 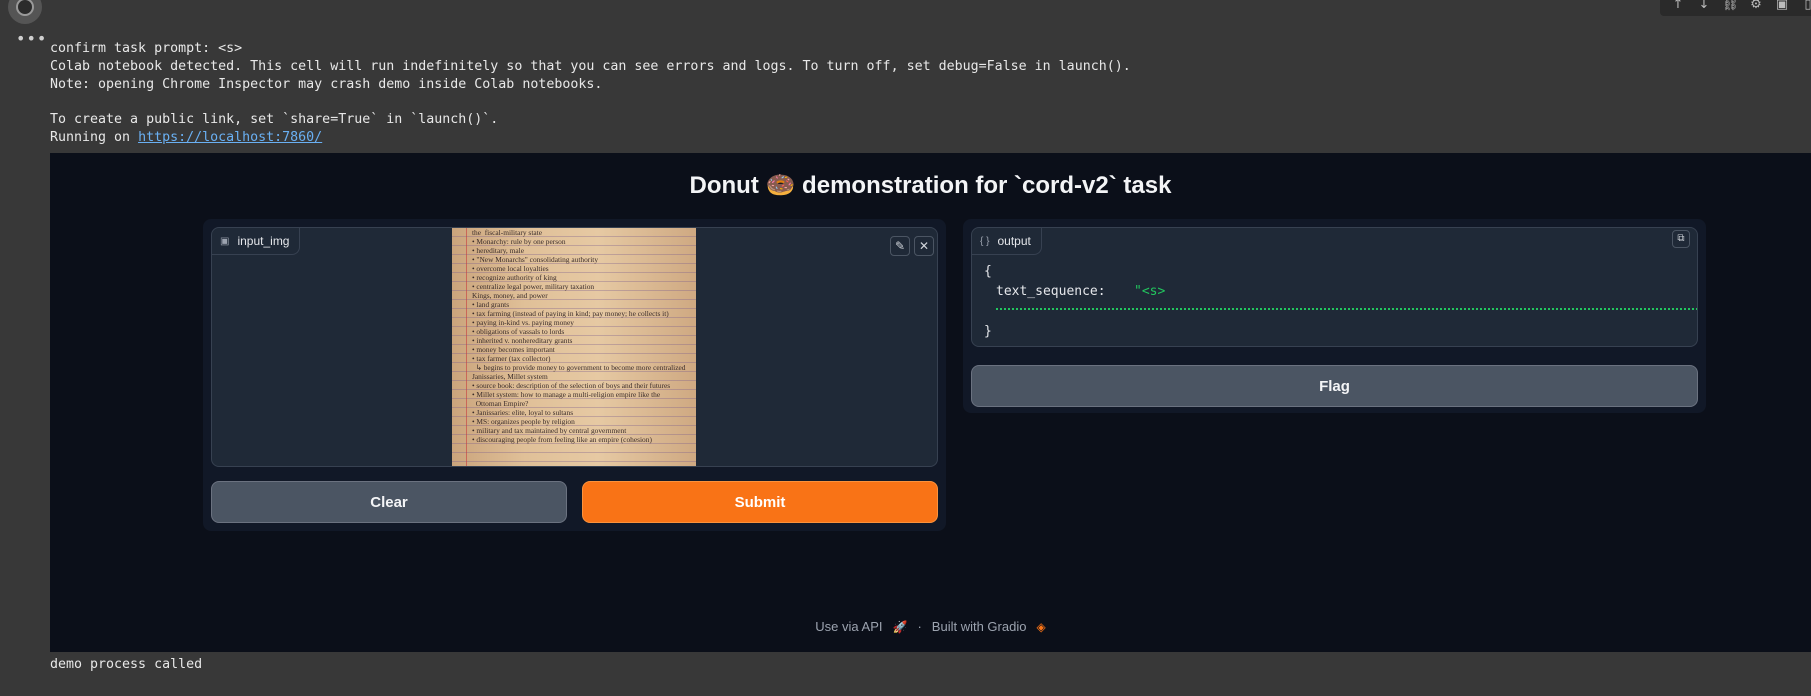 I want to click on console-line: demo process called, so click(x=126, y=664).